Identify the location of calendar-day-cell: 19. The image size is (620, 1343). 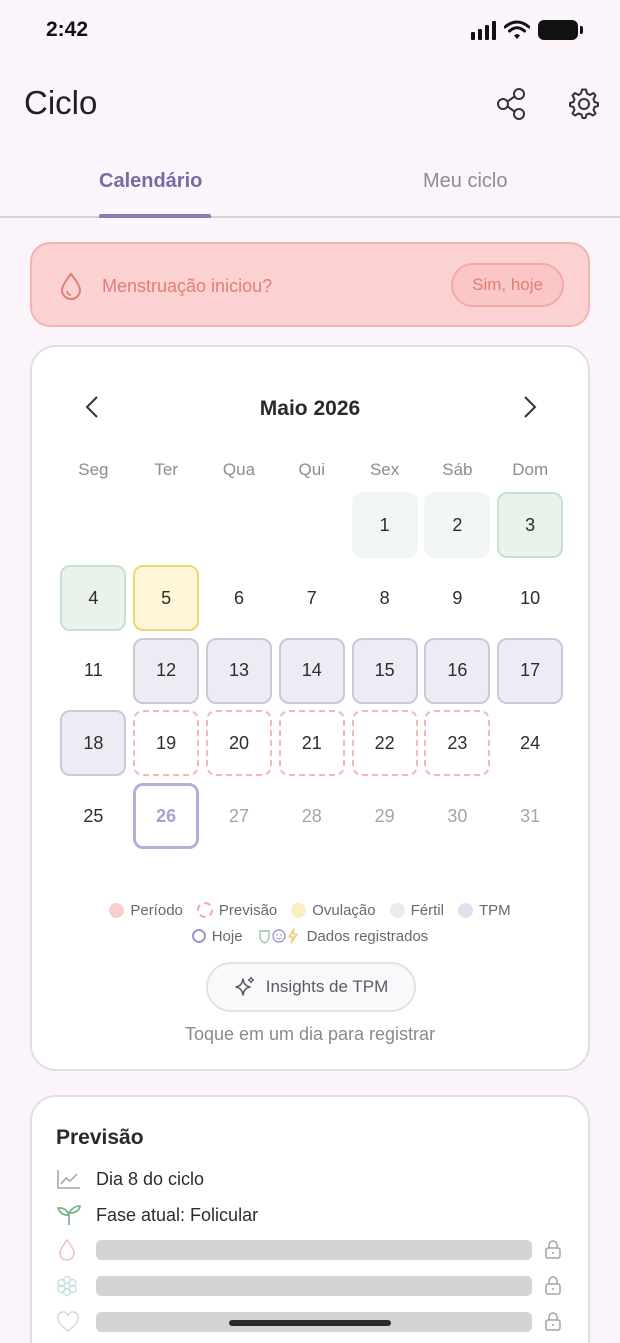
(166, 743).